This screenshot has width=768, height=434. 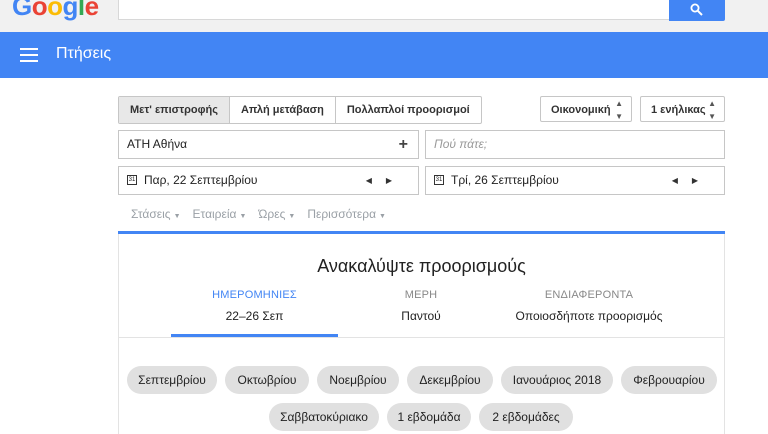 What do you see at coordinates (201, 180) in the screenshot?
I see `depart-date-value: Παρ, 22 Σεπτεμβρίου` at bounding box center [201, 180].